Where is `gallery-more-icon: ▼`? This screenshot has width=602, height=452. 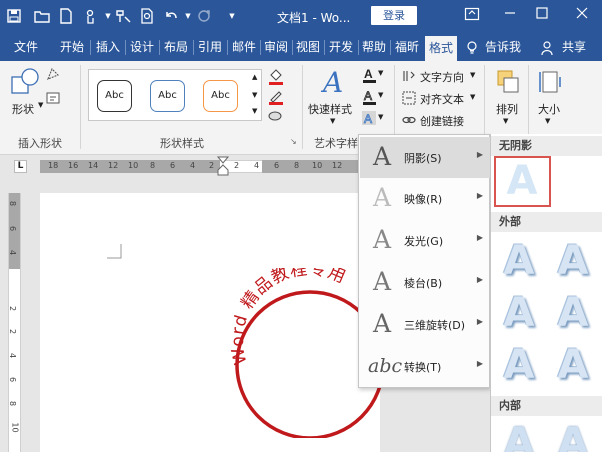
gallery-more-icon: ▼ is located at coordinates (254, 111).